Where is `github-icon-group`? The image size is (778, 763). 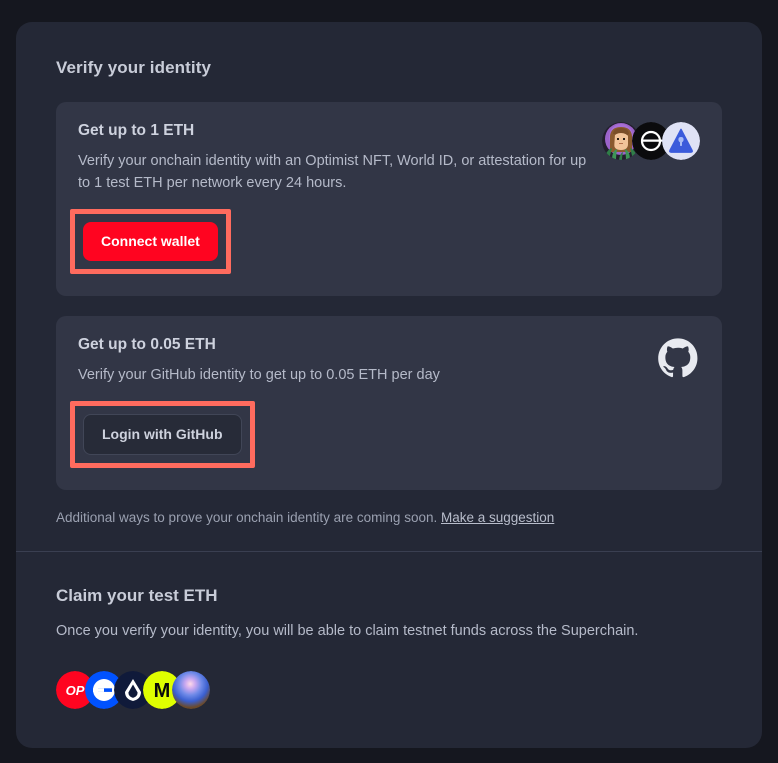
github-icon-group is located at coordinates (678, 358).